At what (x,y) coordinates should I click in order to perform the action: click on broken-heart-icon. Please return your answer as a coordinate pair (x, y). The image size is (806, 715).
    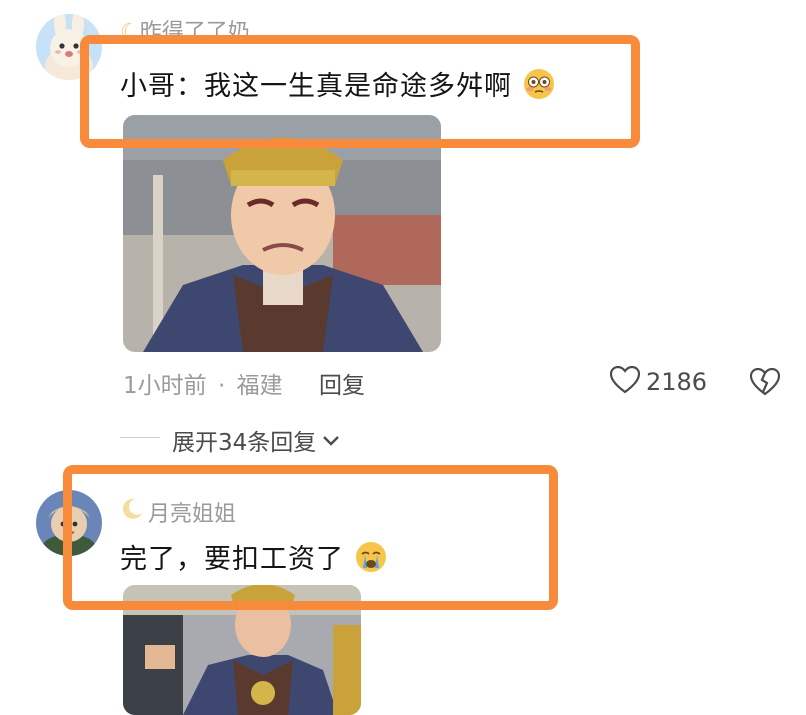
    Looking at the image, I should click on (765, 383).